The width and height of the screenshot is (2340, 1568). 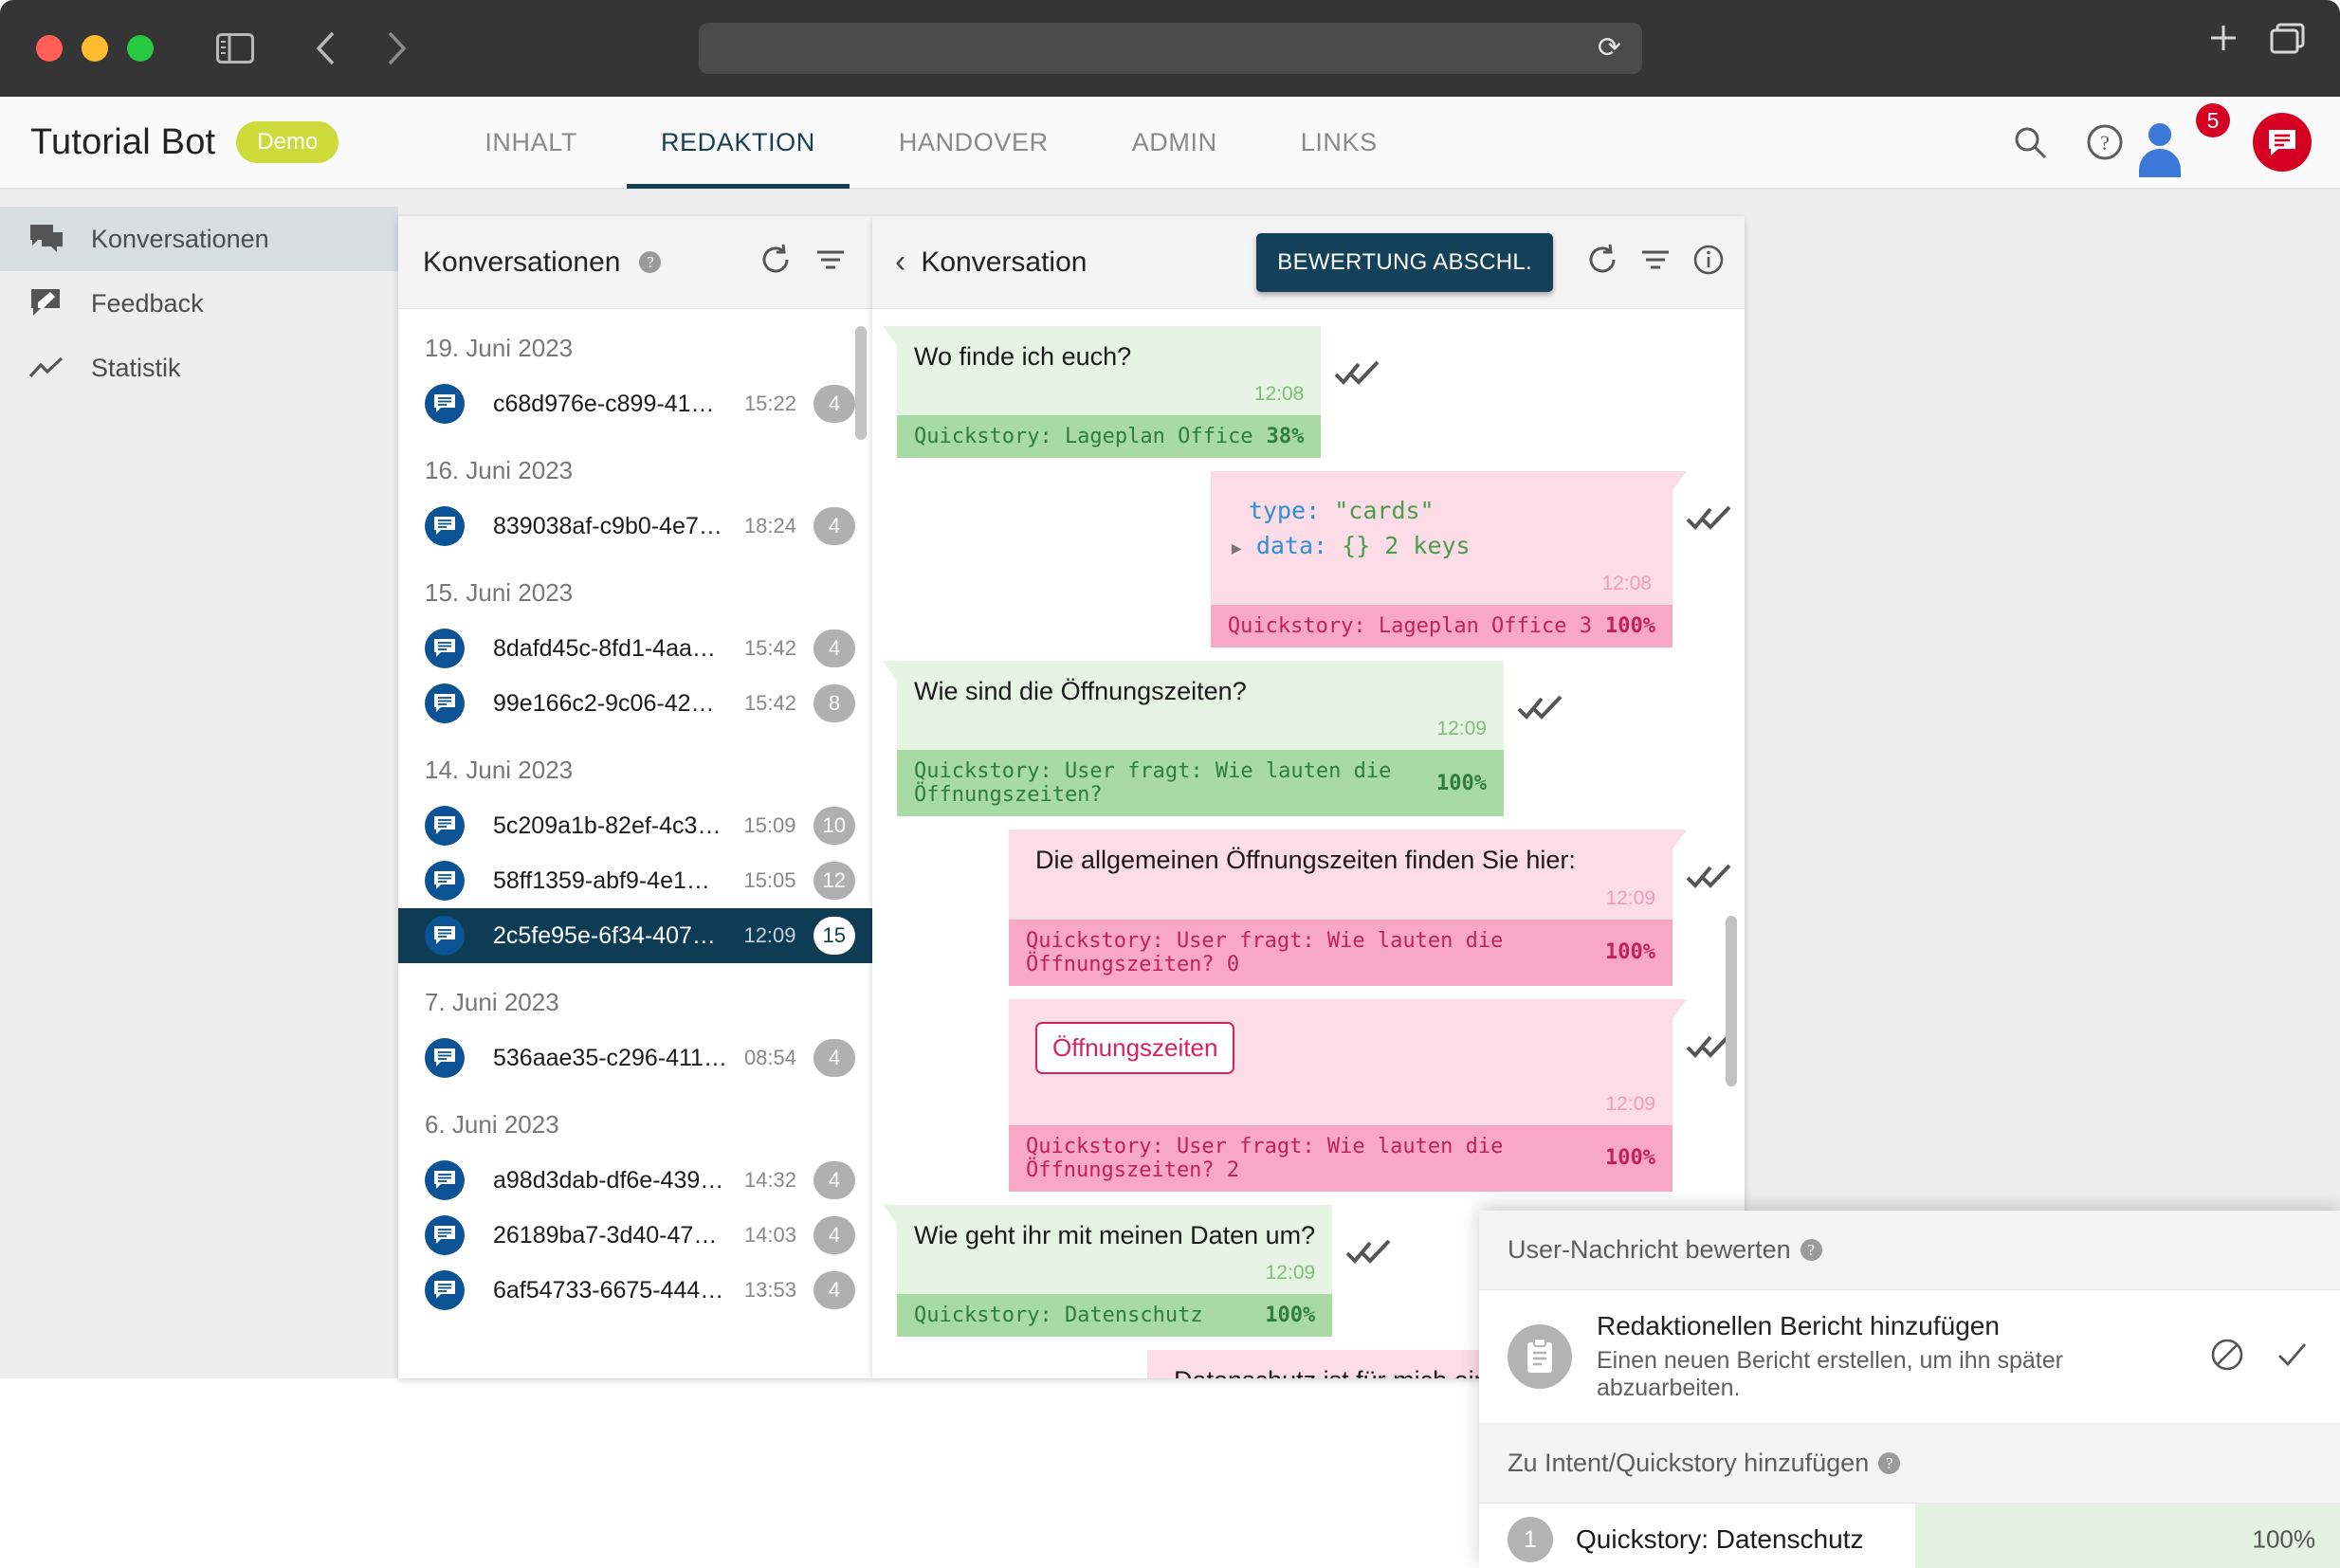 I want to click on search-icon, so click(x=2030, y=142).